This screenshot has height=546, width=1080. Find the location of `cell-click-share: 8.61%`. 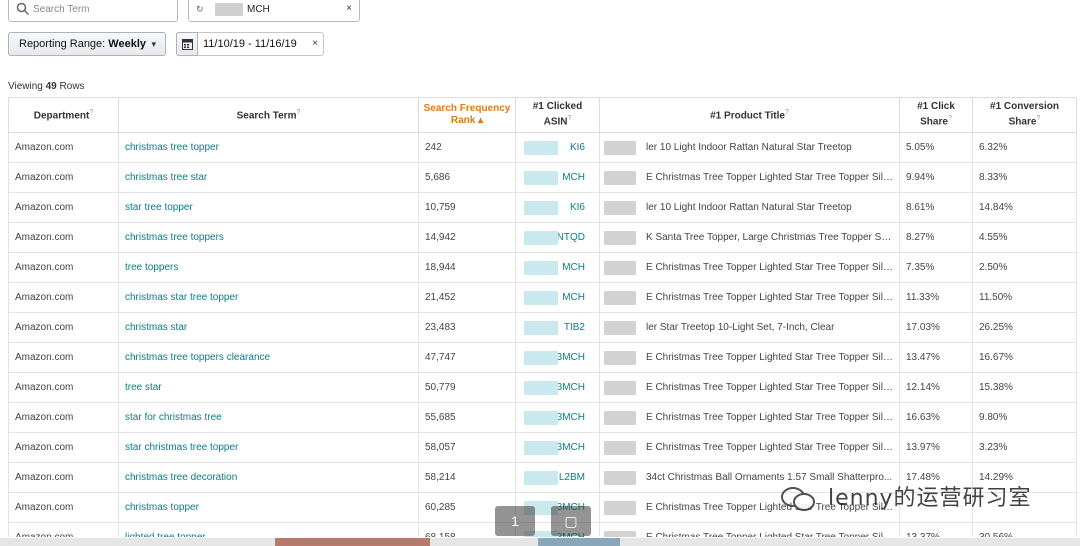

cell-click-share: 8.61% is located at coordinates (936, 207).